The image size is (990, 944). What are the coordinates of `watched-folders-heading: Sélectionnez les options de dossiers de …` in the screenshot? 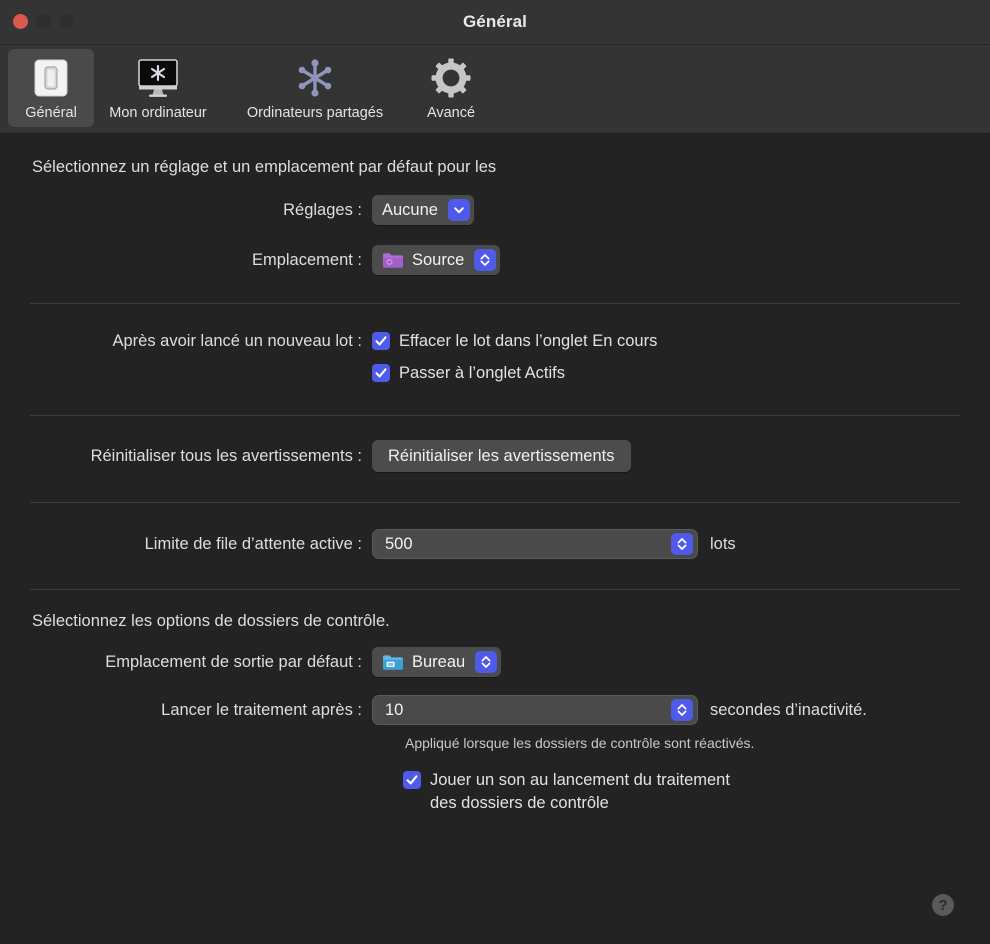 It's located at (211, 621).